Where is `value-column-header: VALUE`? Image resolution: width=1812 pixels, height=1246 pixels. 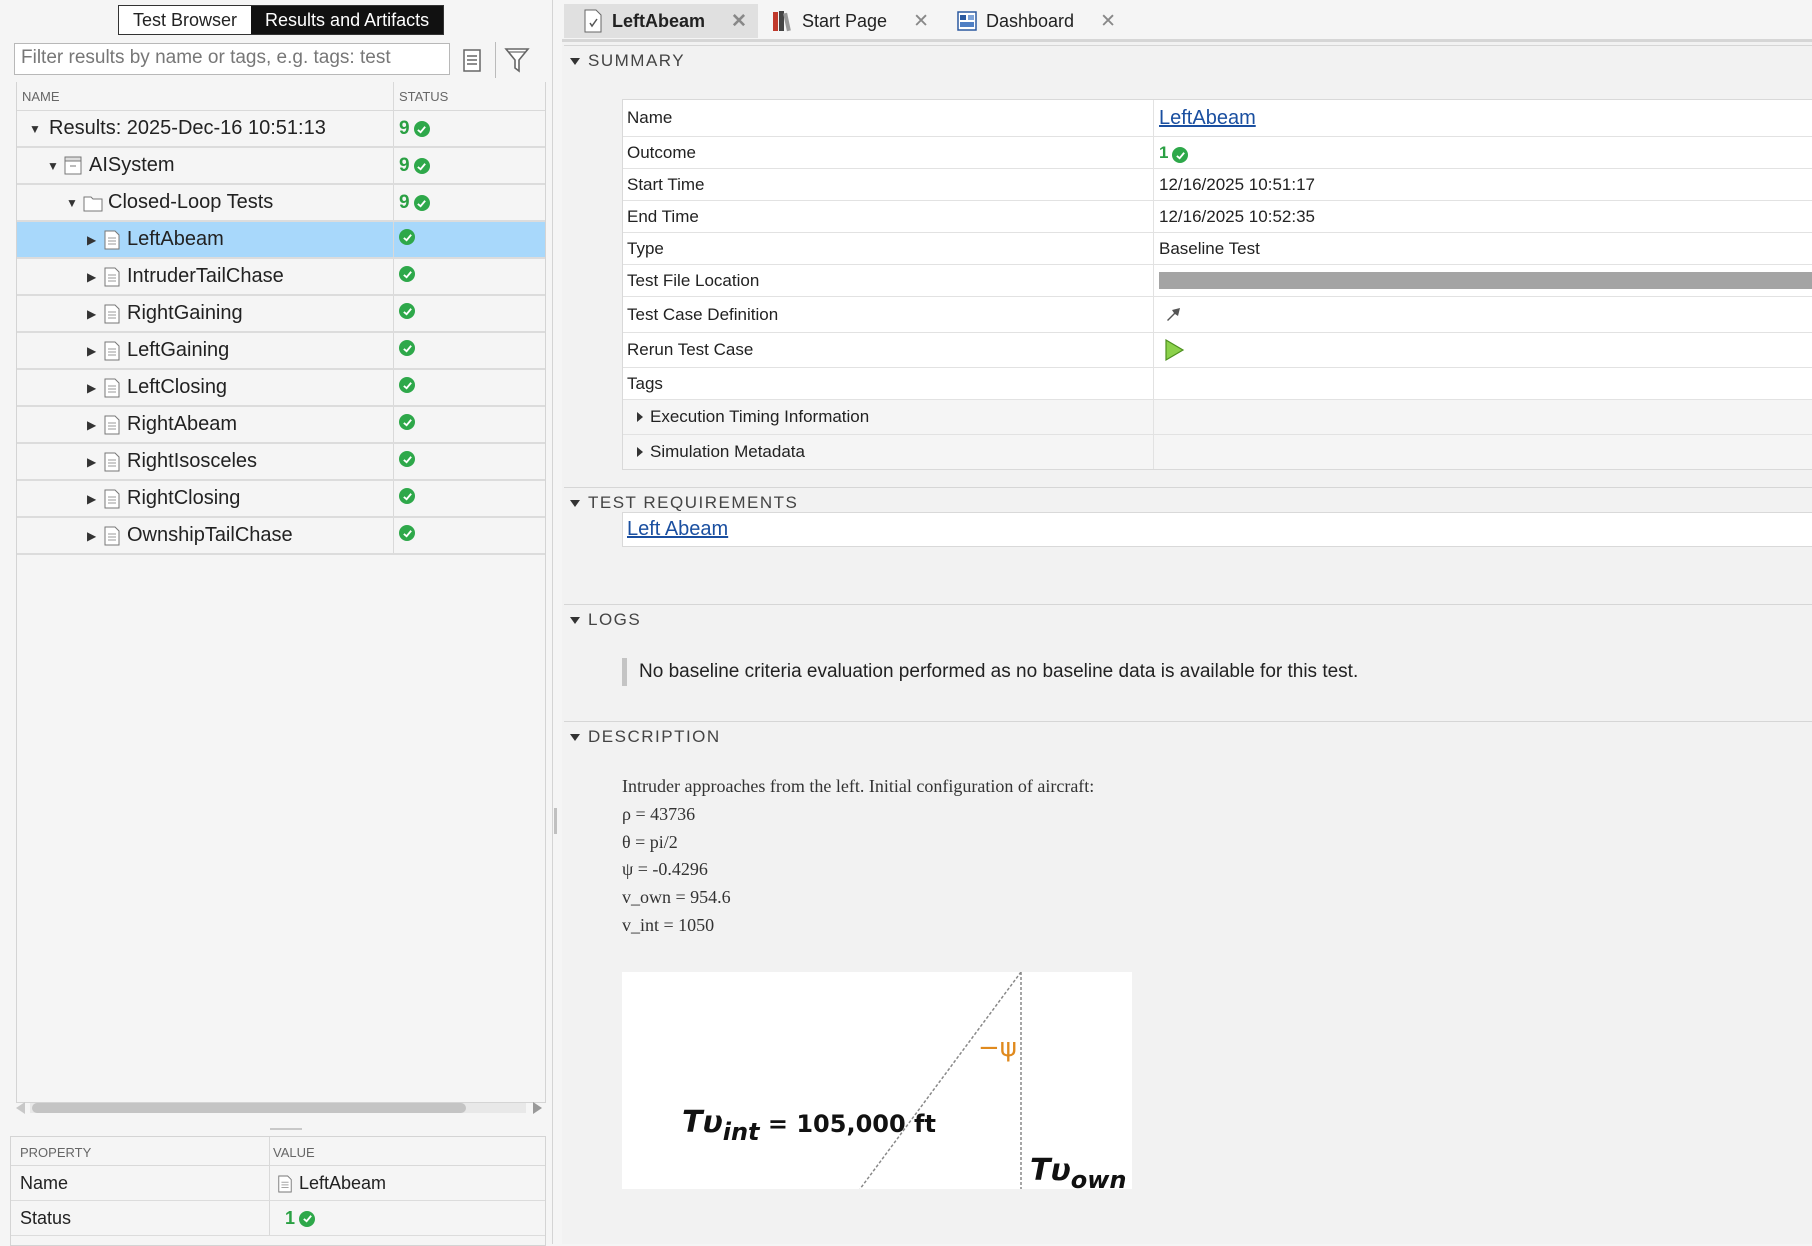 value-column-header: VALUE is located at coordinates (294, 1152).